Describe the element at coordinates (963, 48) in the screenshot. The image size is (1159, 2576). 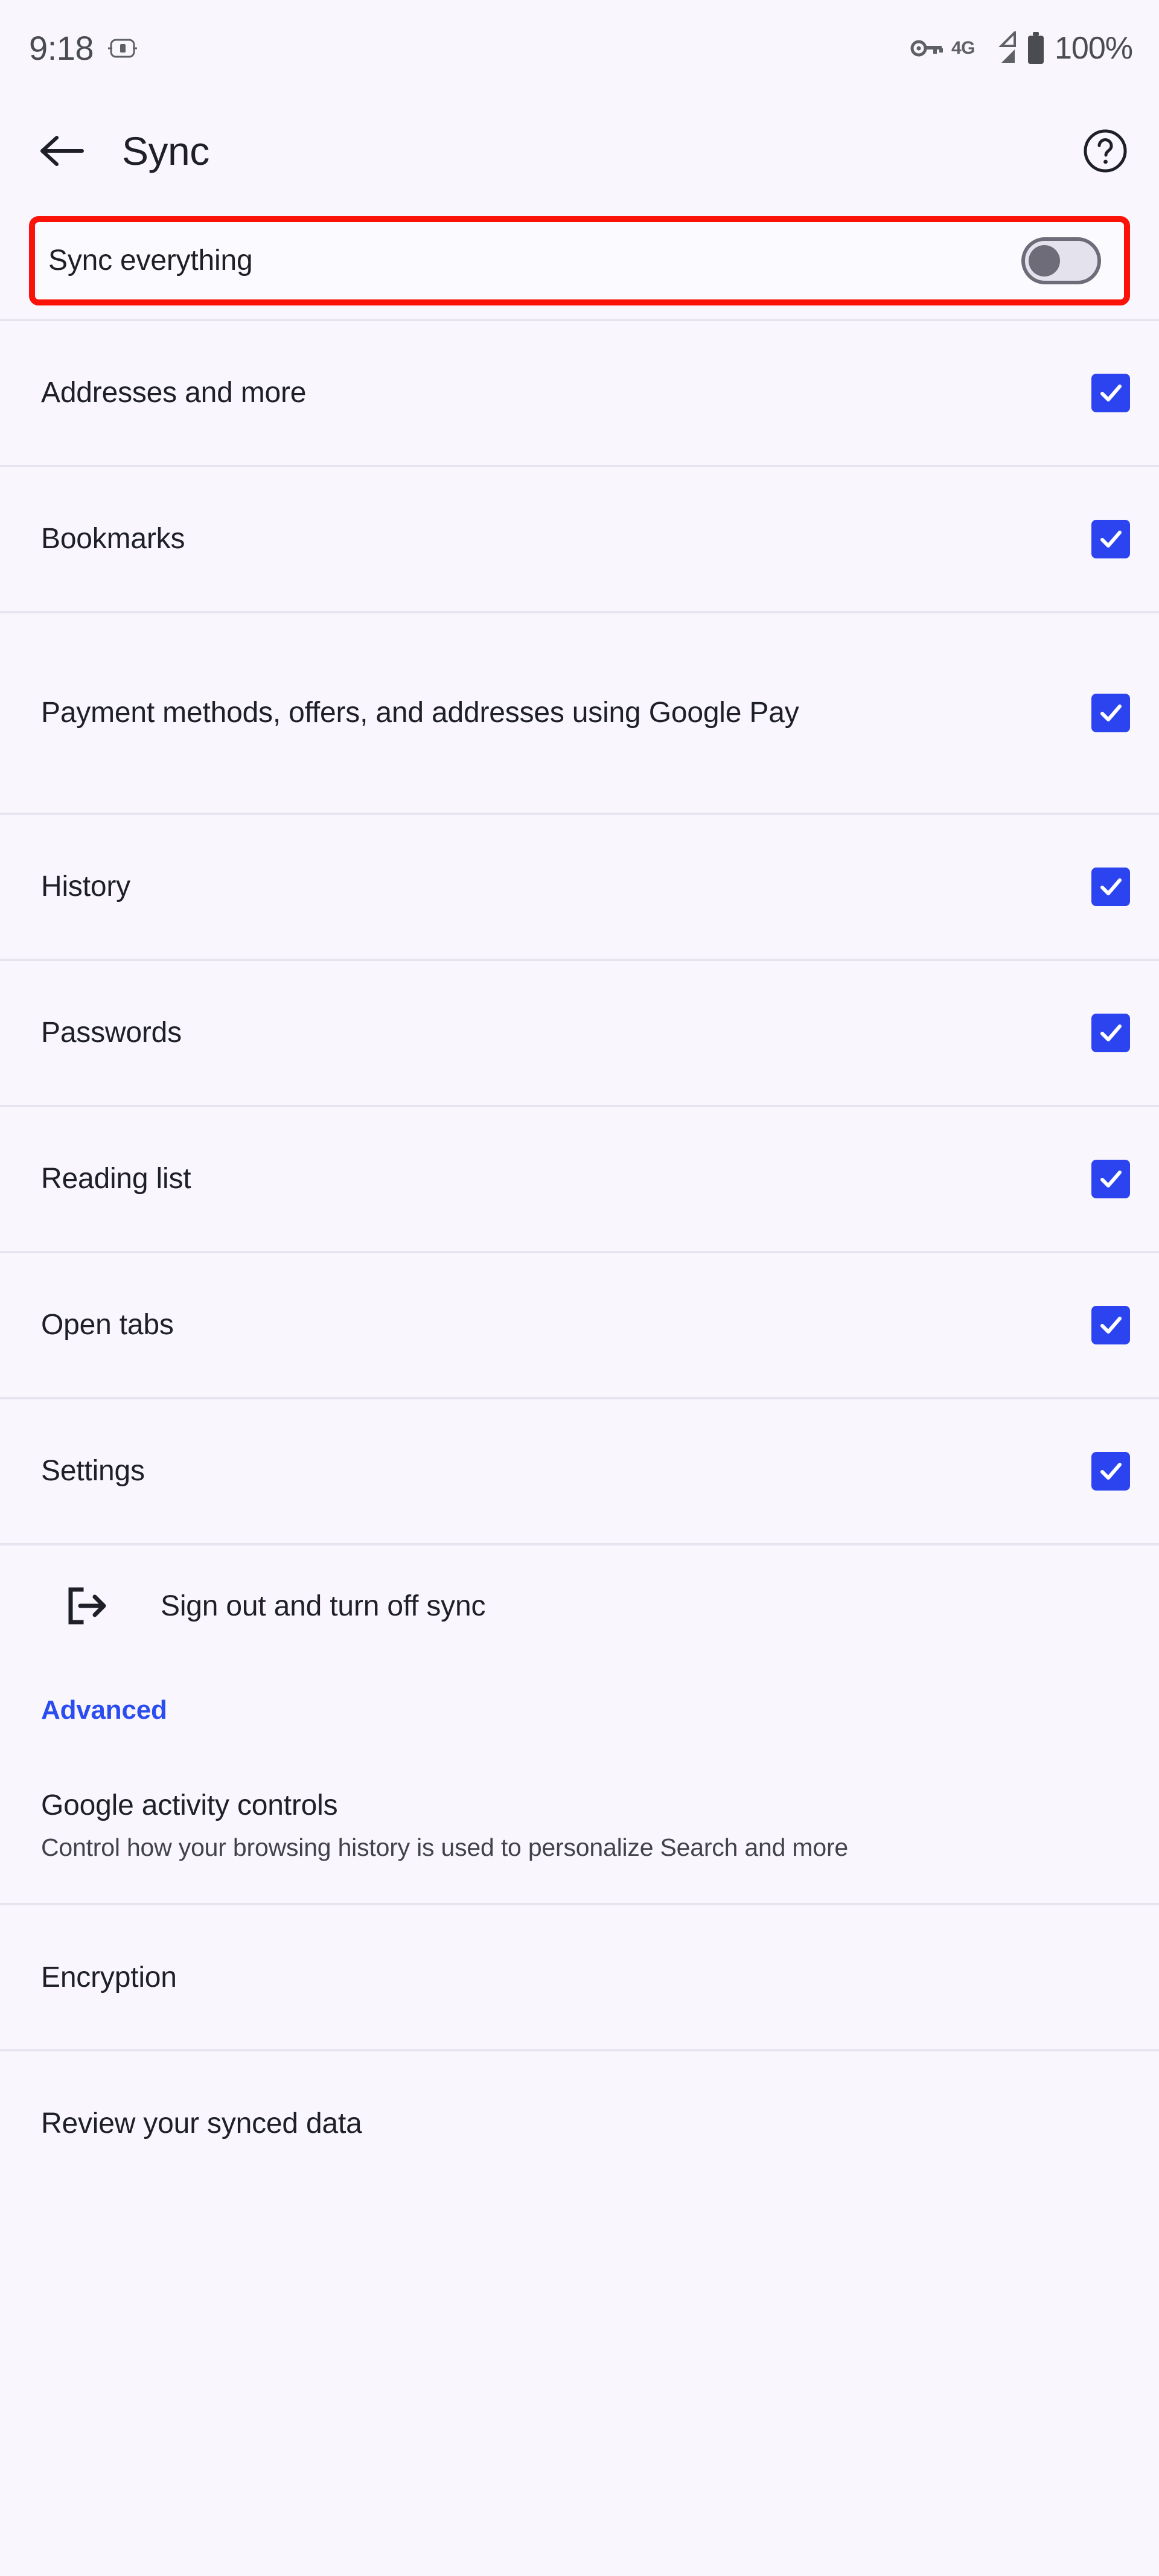
I see `network-type-label: 4G` at that location.